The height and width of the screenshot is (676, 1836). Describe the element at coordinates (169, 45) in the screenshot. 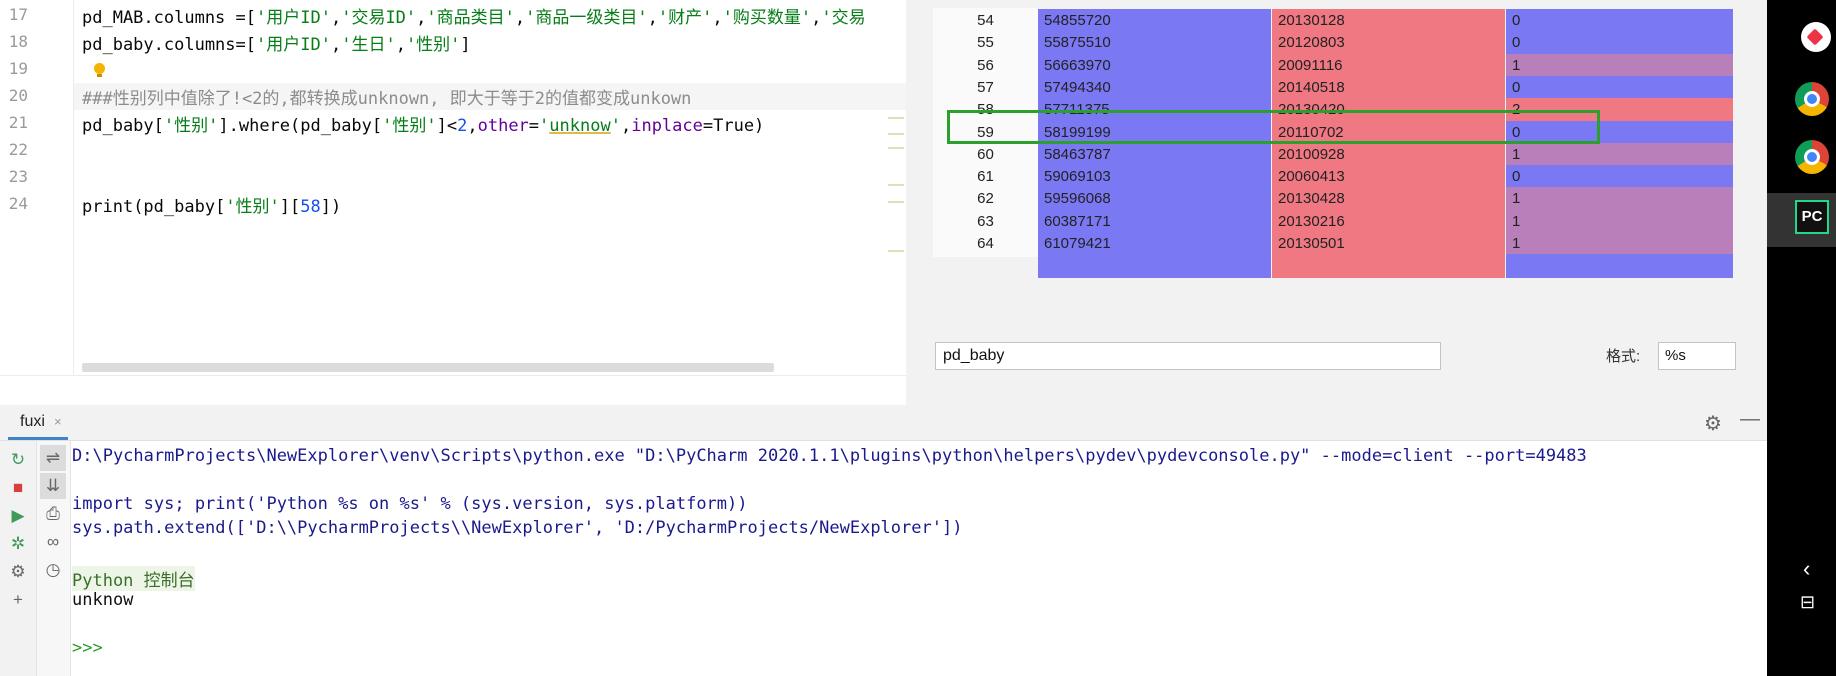

I see `code-token: pd_baby.columns=[` at that location.